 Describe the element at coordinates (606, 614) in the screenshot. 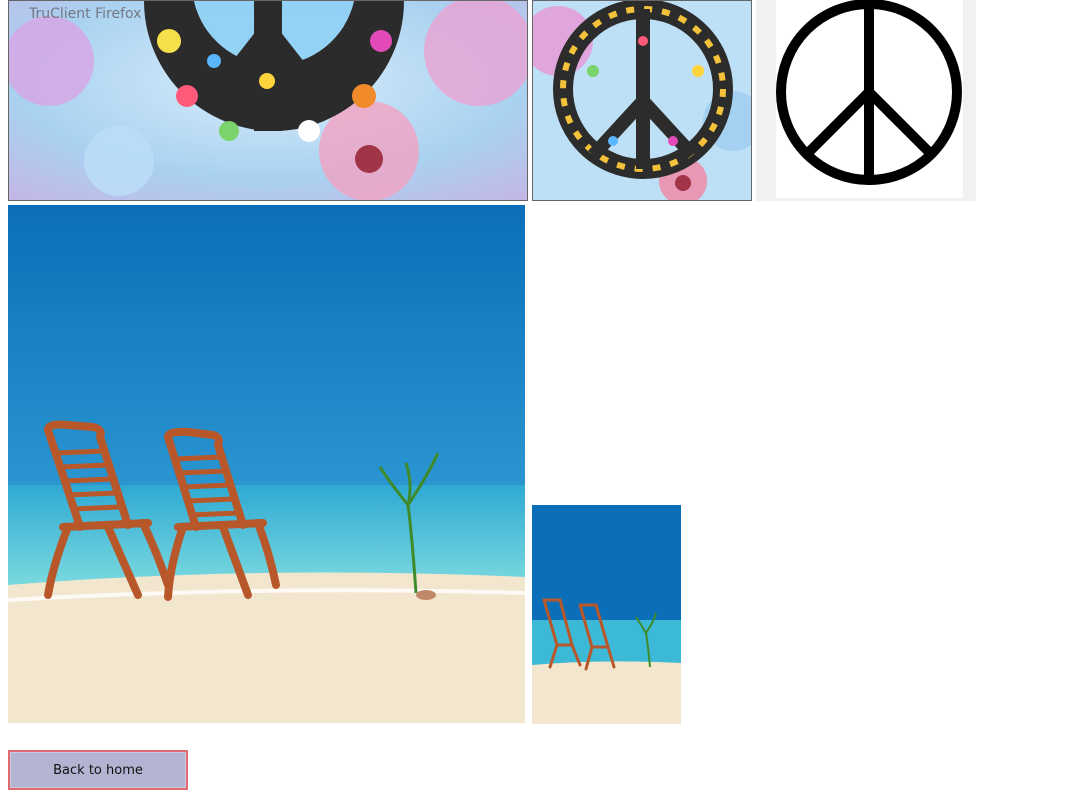

I see `beach-chairs-image-small` at that location.